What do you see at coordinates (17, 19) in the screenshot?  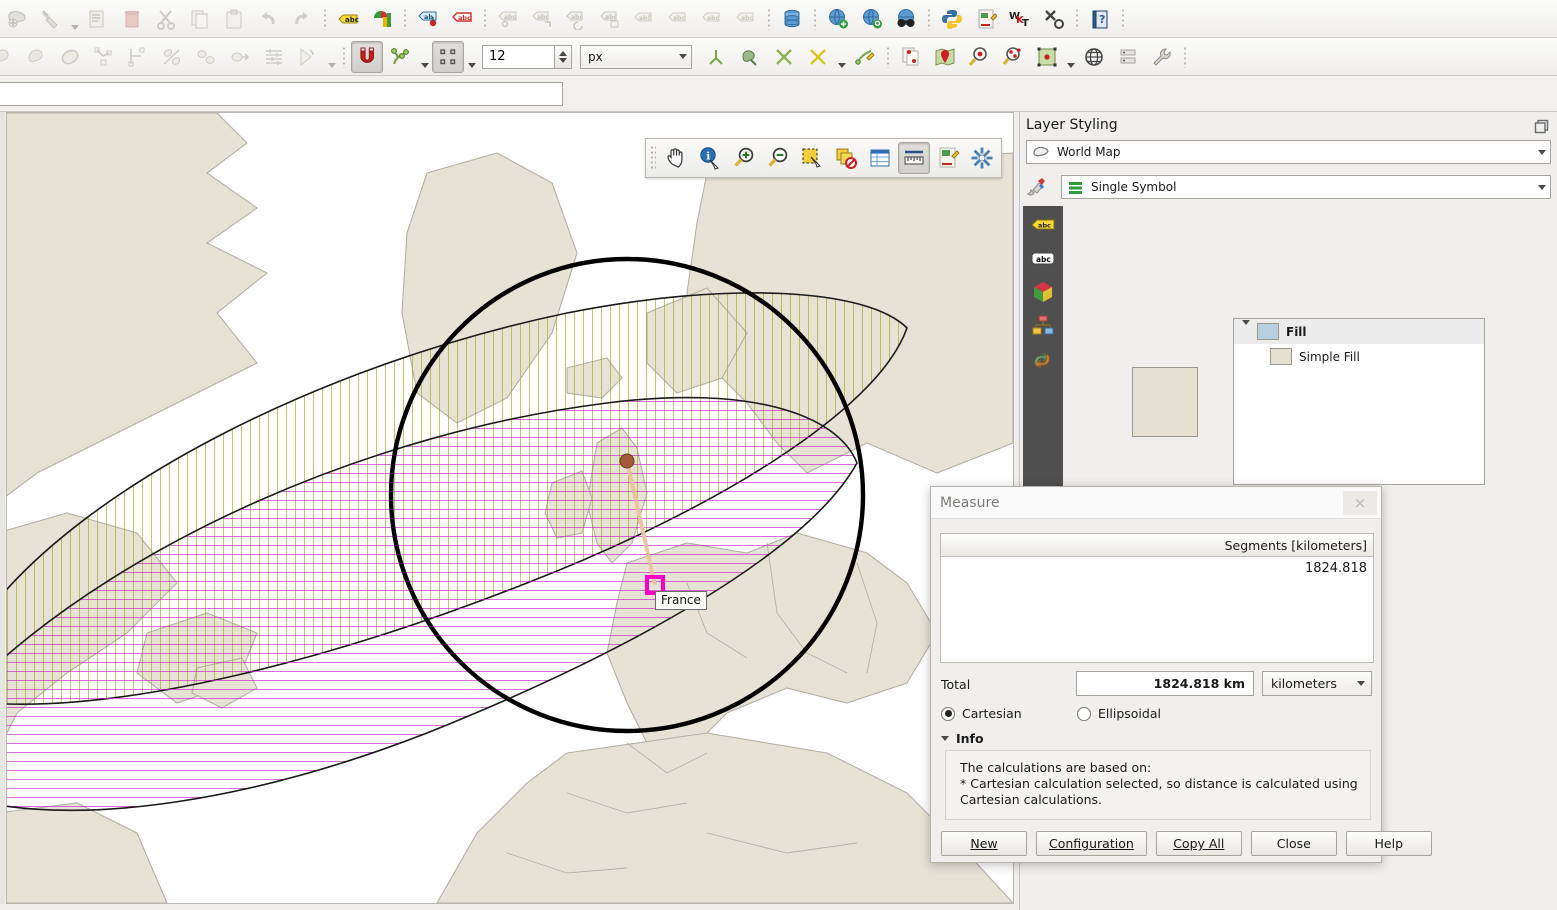 I see `toggle-editing-icon` at bounding box center [17, 19].